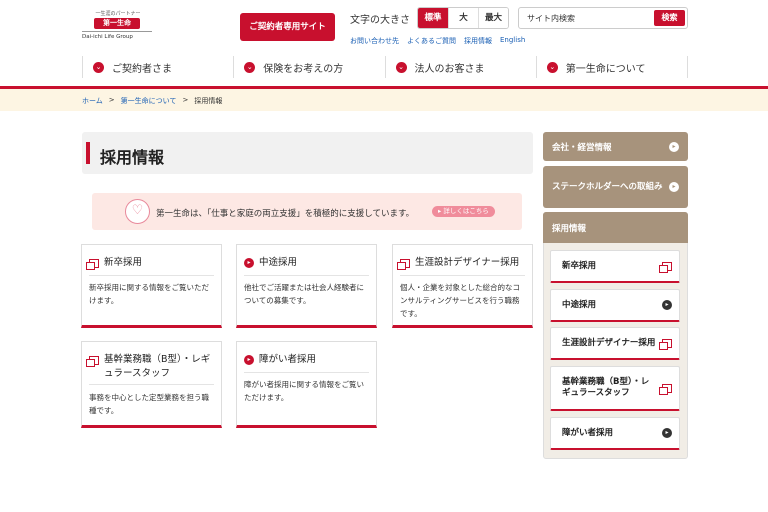 The width and height of the screenshot is (768, 512). What do you see at coordinates (615, 305) in the screenshot?
I see `sidebar-item-mid-career: 中途採用 ▸` at bounding box center [615, 305].